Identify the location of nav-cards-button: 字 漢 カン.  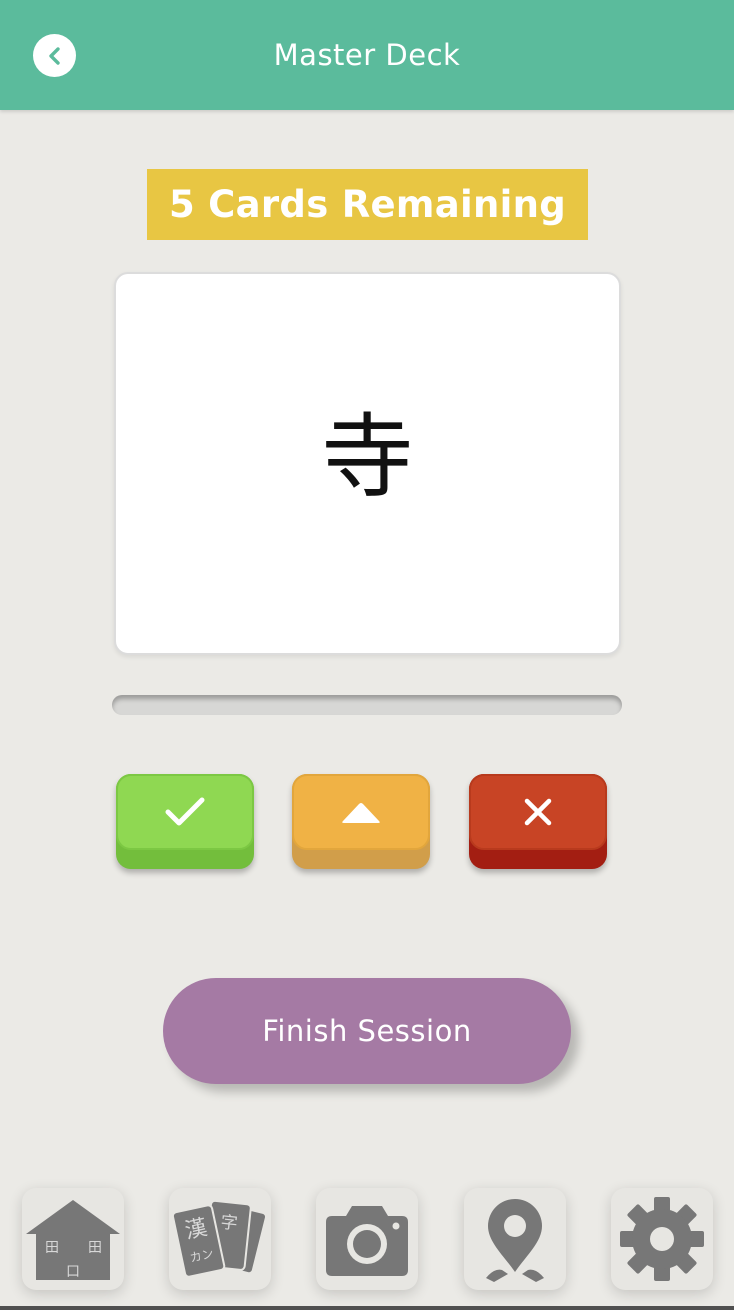
(220, 1239).